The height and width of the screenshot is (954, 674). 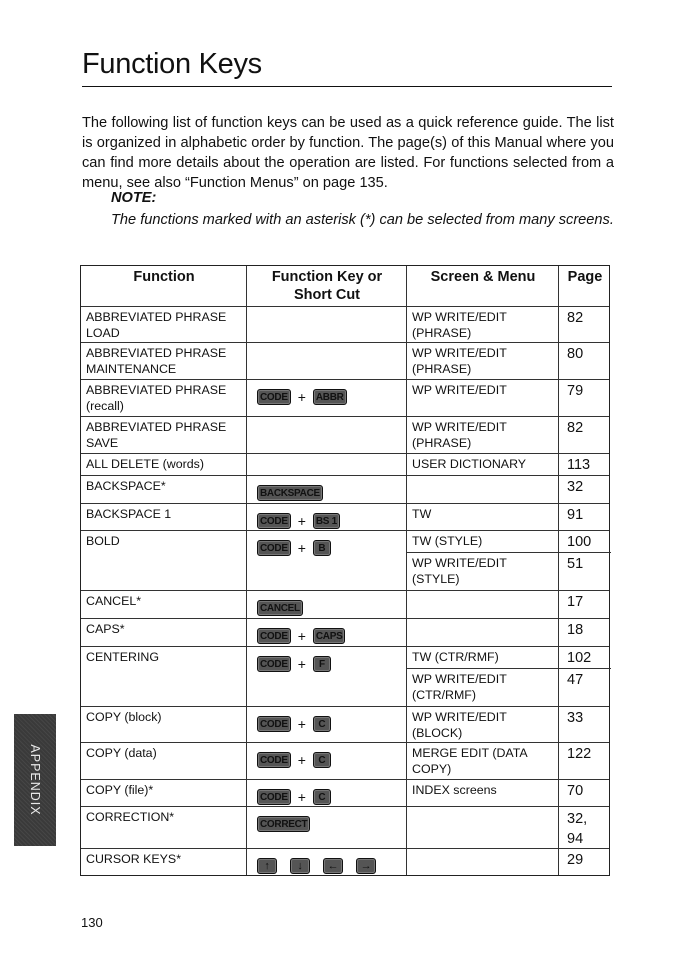 What do you see at coordinates (575, 860) in the screenshot?
I see `page-ref: 29` at bounding box center [575, 860].